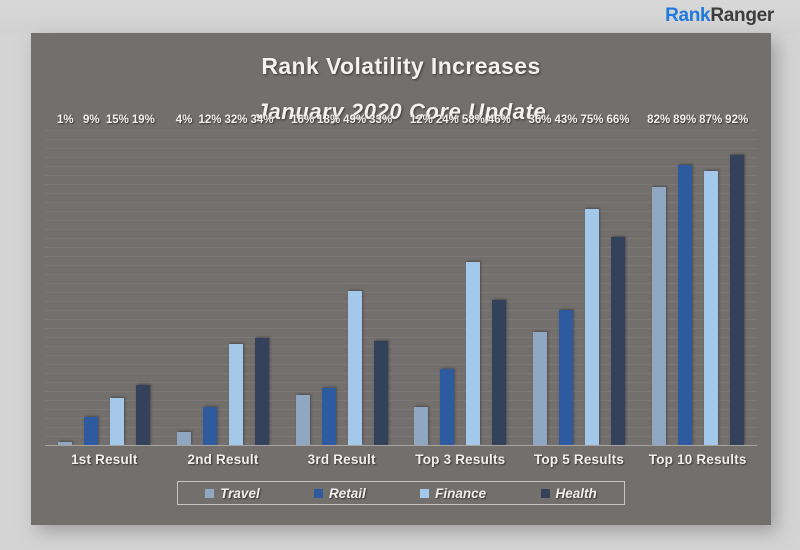  Describe the element at coordinates (566, 279) in the screenshot. I see `bar-wrap: 43%` at that location.